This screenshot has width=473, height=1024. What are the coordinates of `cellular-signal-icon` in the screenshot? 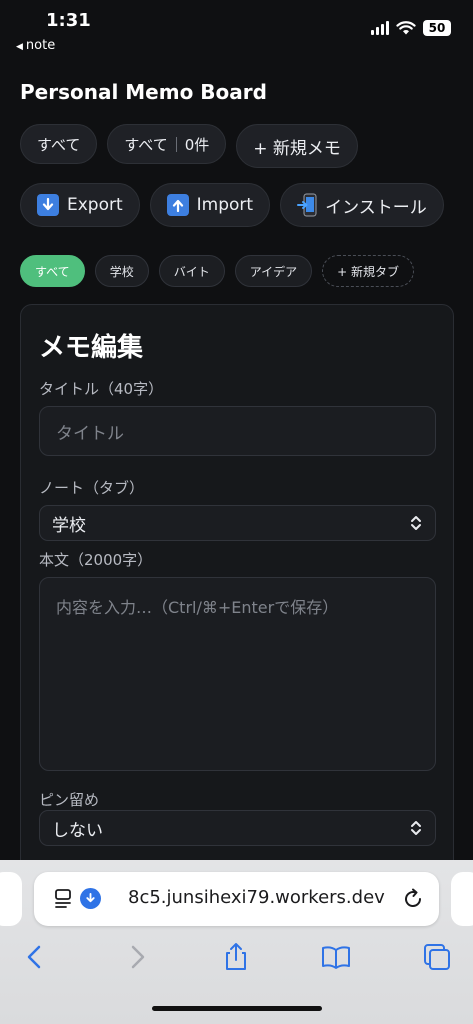 It's located at (380, 28).